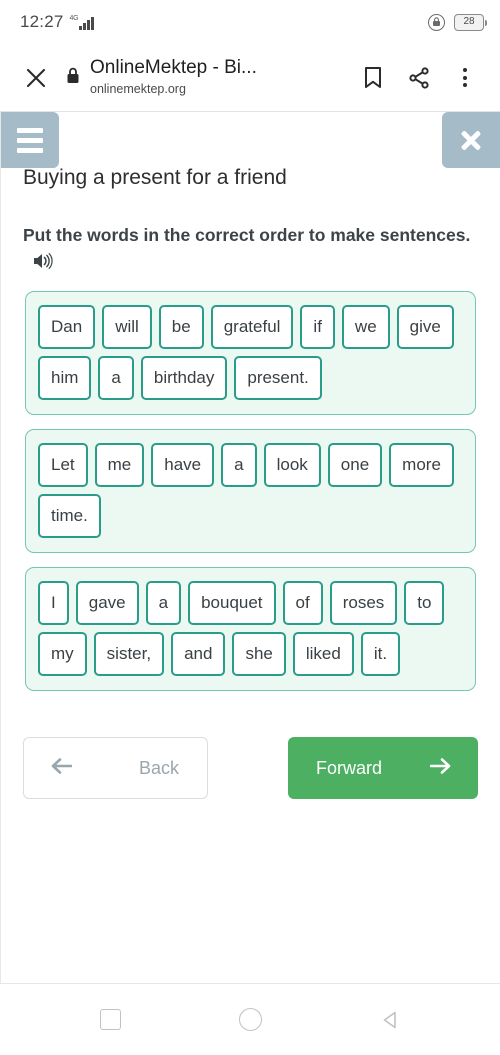 The width and height of the screenshot is (500, 1055). What do you see at coordinates (115, 768) in the screenshot?
I see `back-button: Back` at bounding box center [115, 768].